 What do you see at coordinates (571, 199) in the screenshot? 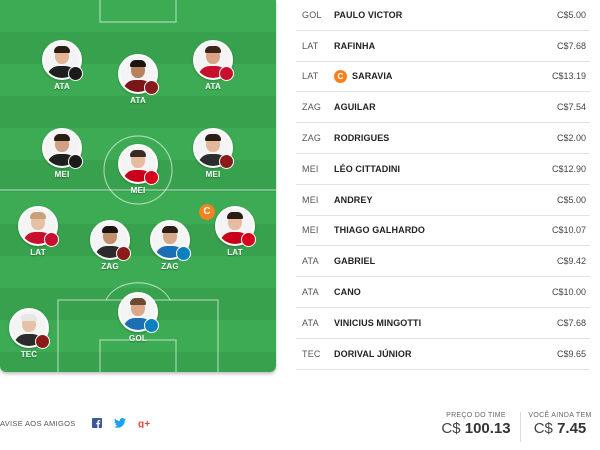
I see `row-price: C$5.00` at bounding box center [571, 199].